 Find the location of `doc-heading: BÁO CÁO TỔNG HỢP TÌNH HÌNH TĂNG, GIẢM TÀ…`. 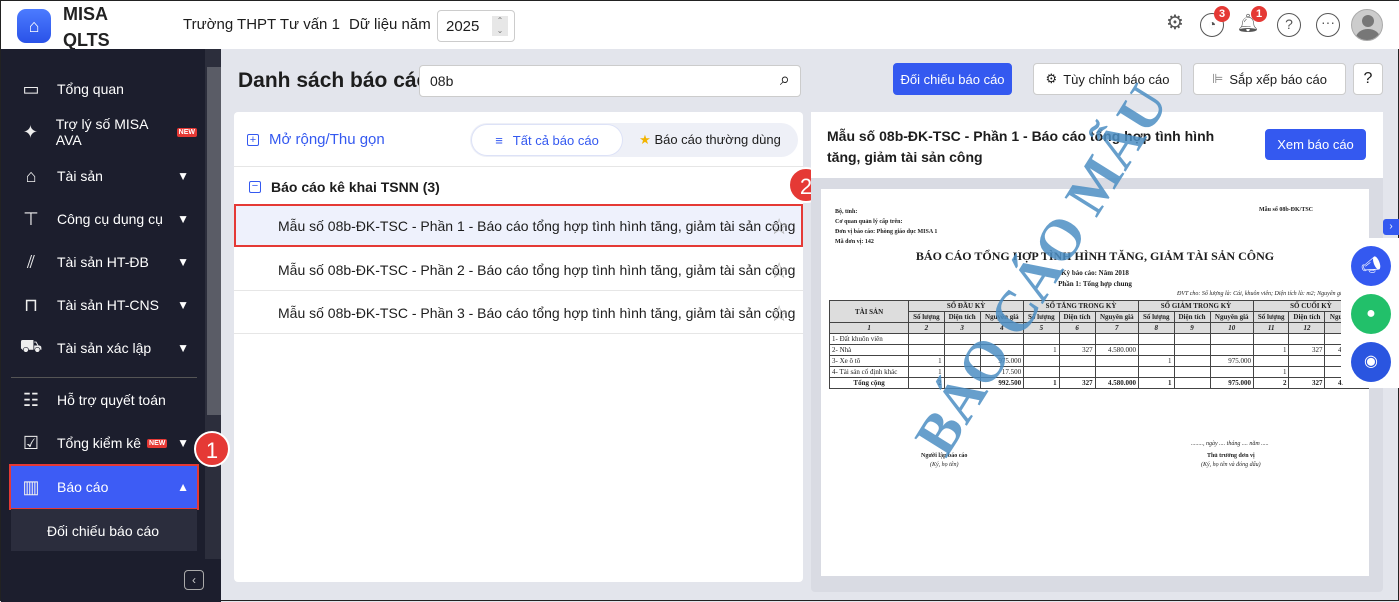

doc-heading: BÁO CÁO TỔNG HỢP TÌNH HÌNH TĂNG, GIẢM TÀ… is located at coordinates (1095, 256).